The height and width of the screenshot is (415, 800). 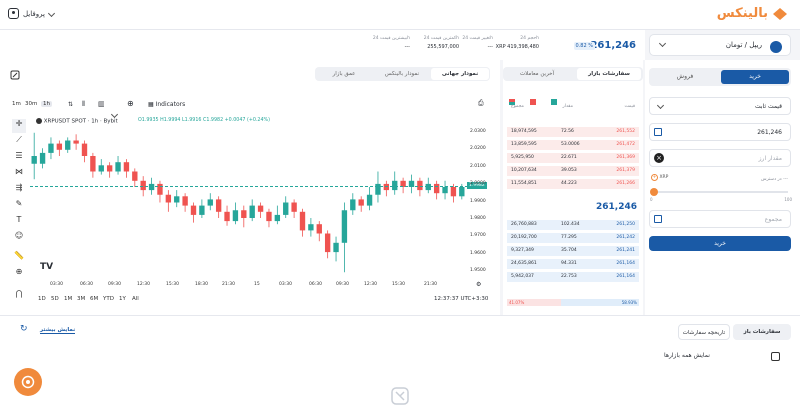 What do you see at coordinates (625, 144) in the screenshot?
I see `row-price: 261,472` at bounding box center [625, 144].